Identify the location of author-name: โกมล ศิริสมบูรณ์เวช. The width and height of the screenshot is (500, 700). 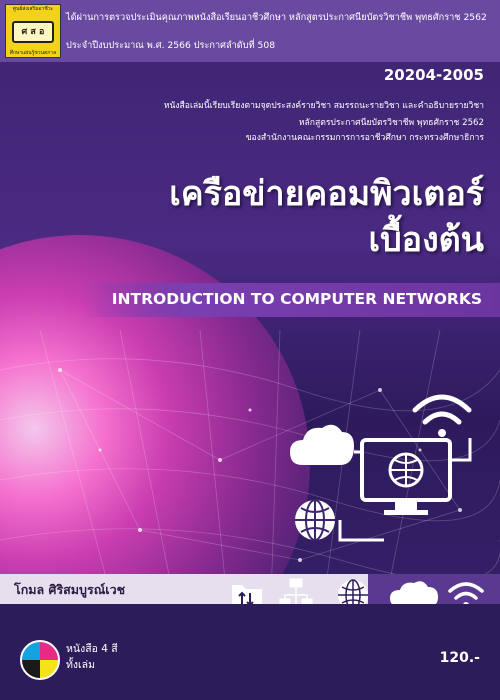
(70, 589).